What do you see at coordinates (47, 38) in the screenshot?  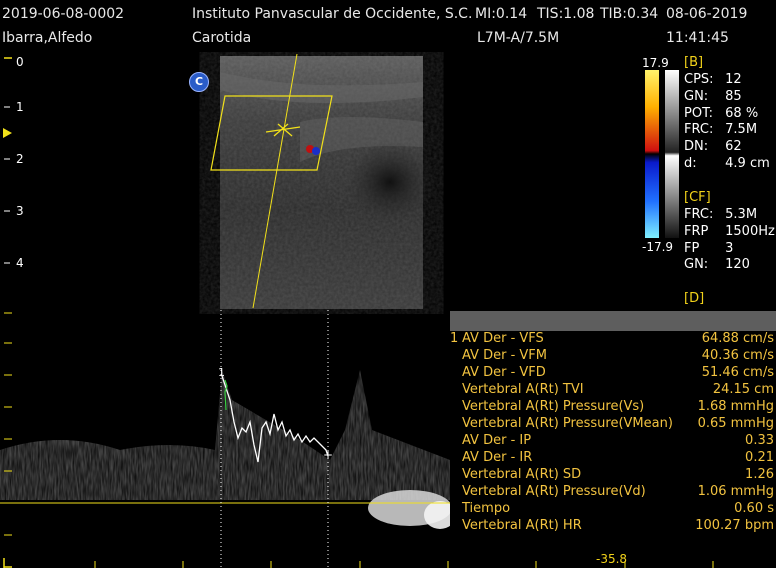 I see `patient-name: Ibarra,Alfedo` at bounding box center [47, 38].